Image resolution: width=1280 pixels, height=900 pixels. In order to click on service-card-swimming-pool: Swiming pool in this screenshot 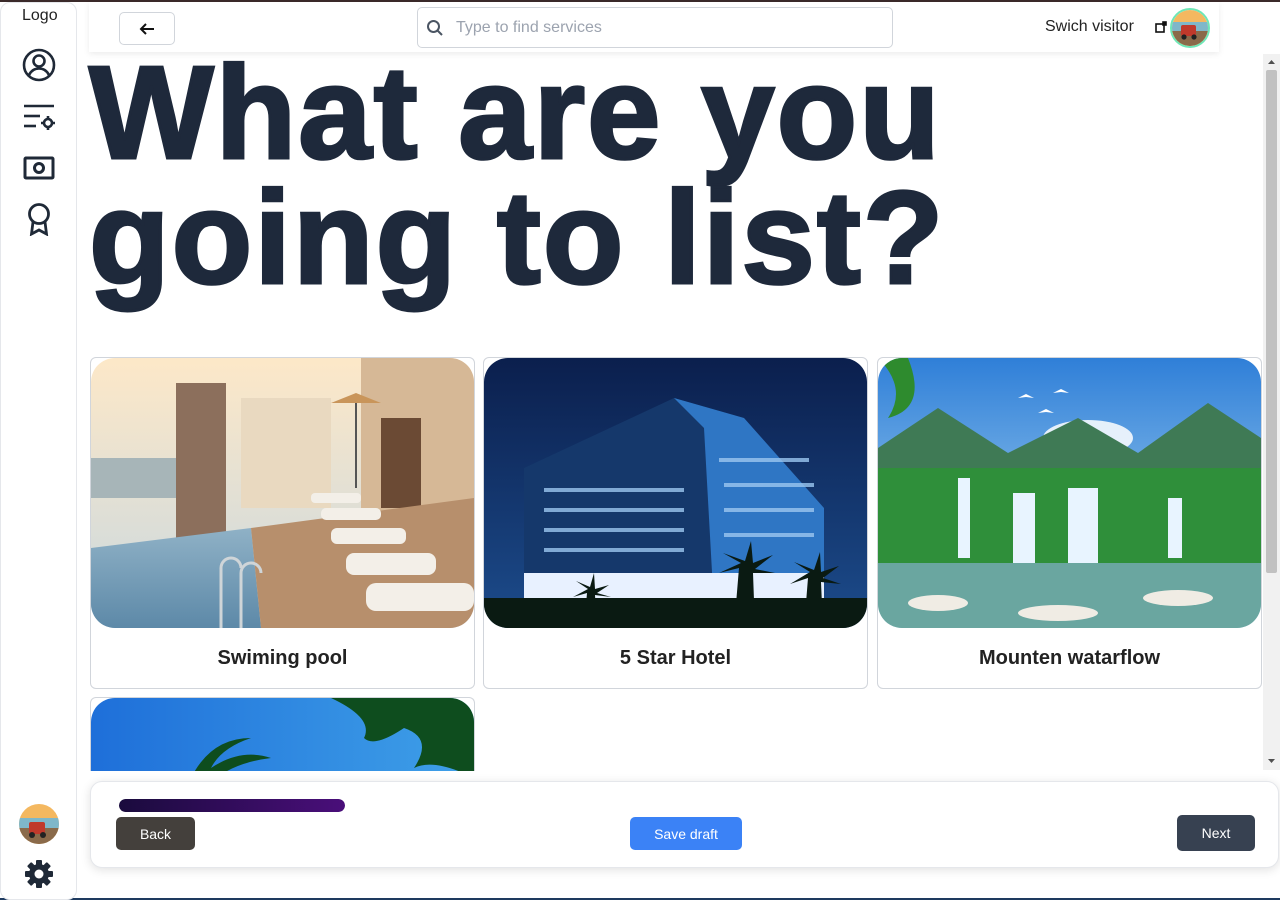, I will do `click(282, 523)`.